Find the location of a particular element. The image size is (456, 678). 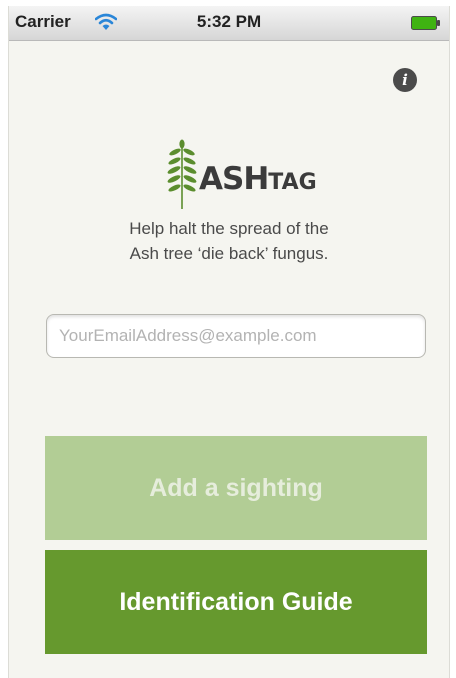

logo-text-tag: TAG is located at coordinates (292, 182).